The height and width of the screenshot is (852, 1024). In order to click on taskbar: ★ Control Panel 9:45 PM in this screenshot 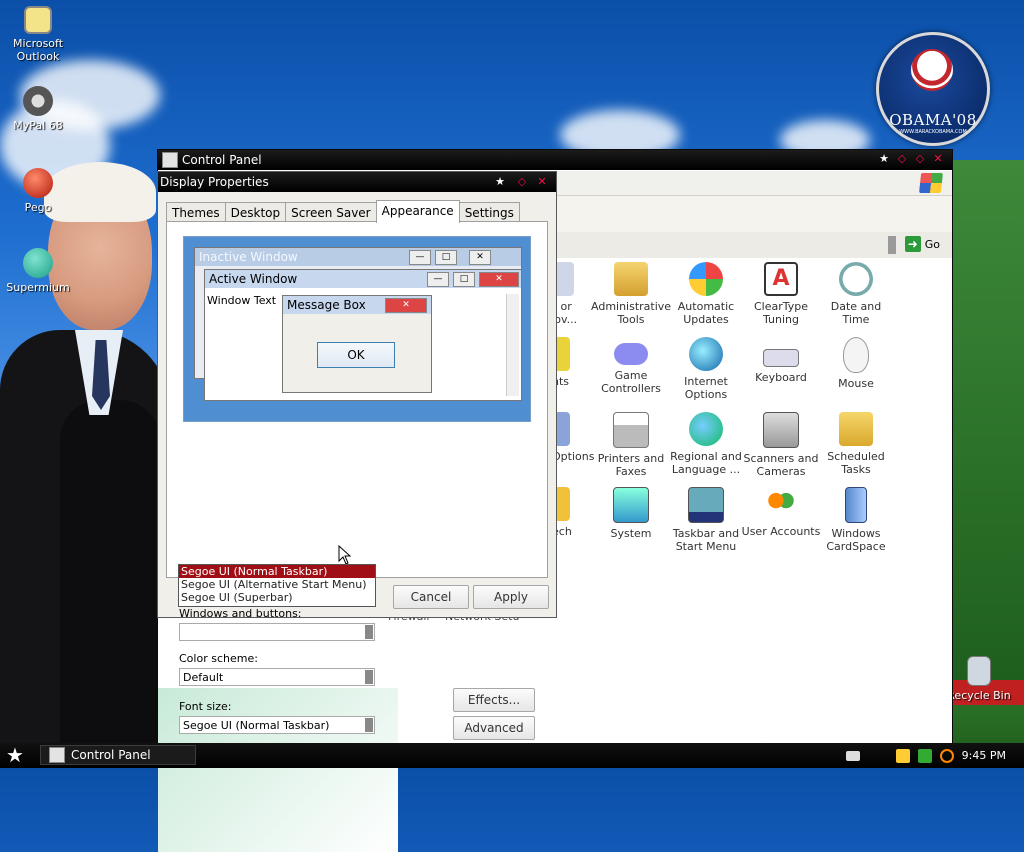, I will do `click(512, 755)`.